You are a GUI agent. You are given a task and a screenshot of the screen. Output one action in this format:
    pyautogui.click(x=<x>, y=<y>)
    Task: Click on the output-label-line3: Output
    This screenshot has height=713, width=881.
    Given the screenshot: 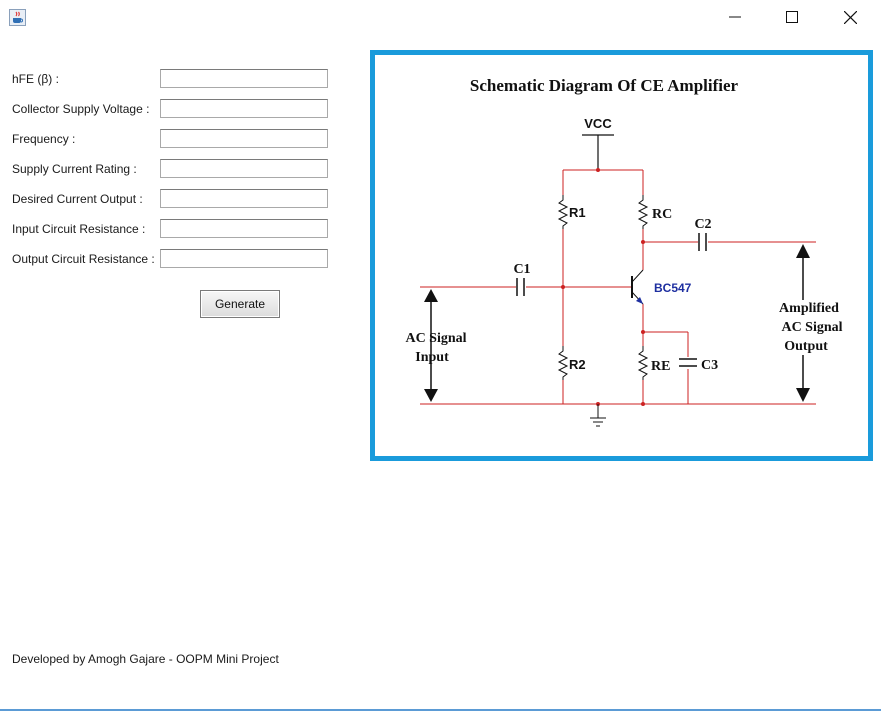 What is the action you would take?
    pyautogui.click(x=806, y=346)
    